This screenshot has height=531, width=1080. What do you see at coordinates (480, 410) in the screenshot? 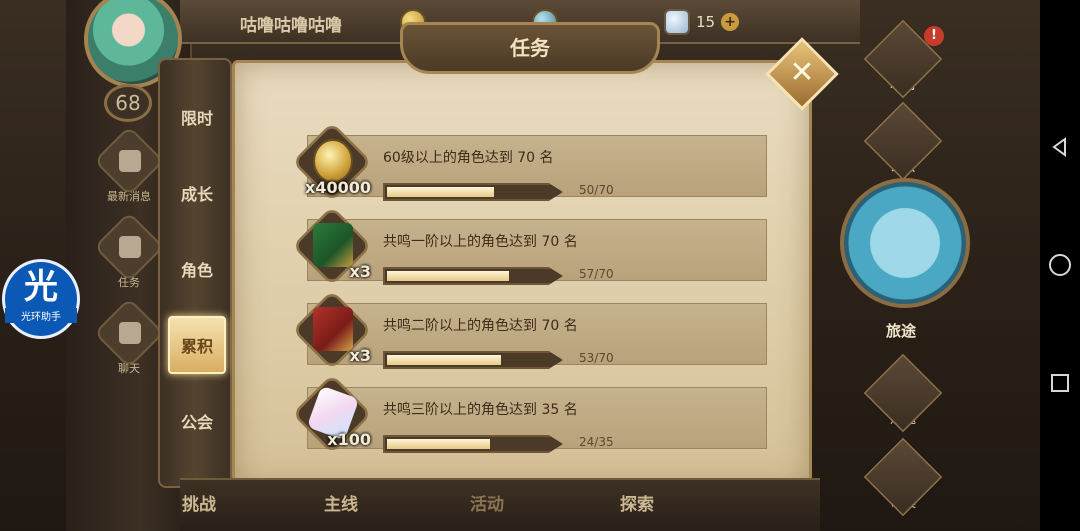
I see `task-description: 共鸣三阶以上的角色达到 35 名` at bounding box center [480, 410].